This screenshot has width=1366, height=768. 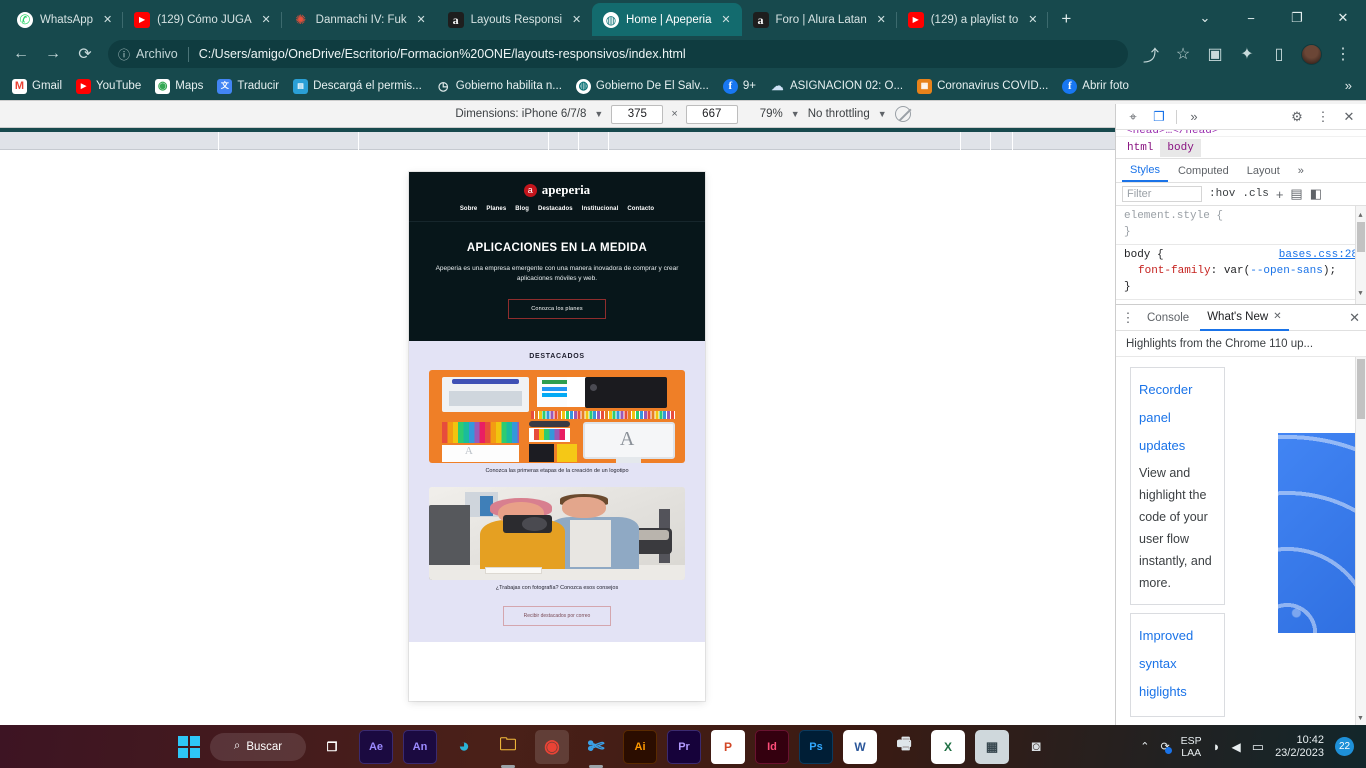 What do you see at coordinates (496, 209) in the screenshot?
I see `nav-link-planes: Planes` at bounding box center [496, 209].